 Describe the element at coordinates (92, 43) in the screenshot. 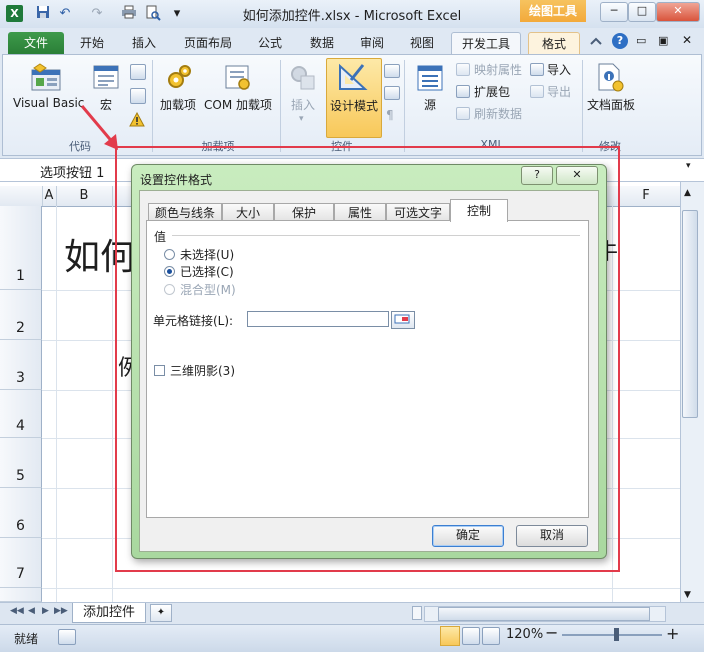

I see `tab-home: 开始` at that location.